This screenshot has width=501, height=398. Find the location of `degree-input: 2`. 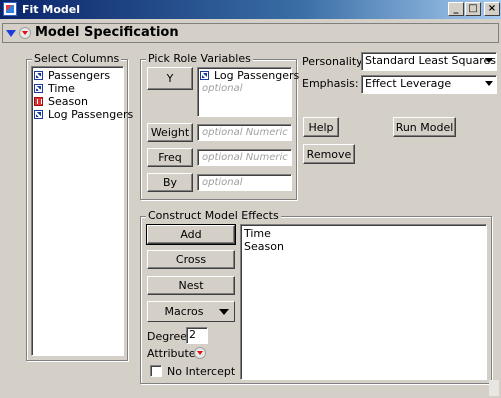

degree-input: 2 is located at coordinates (197, 335).